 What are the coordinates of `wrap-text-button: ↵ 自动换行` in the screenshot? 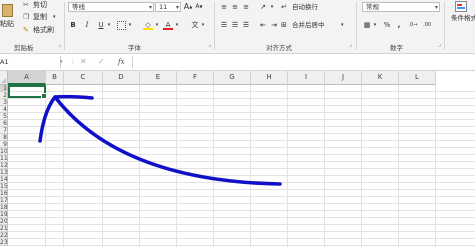 It's located at (307, 7).